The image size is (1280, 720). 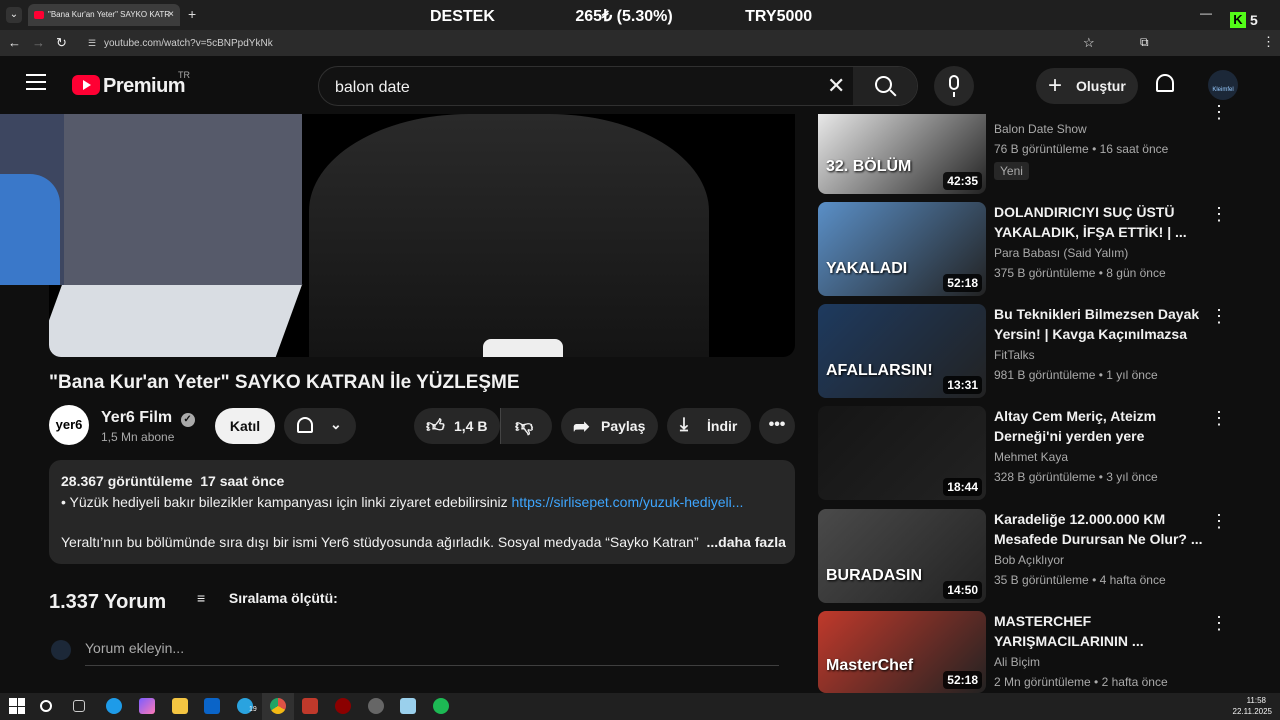 What do you see at coordinates (1076, 477) in the screenshot?
I see `recommendation-meta: 328 B görüntüleme • 3 yıl önce` at bounding box center [1076, 477].